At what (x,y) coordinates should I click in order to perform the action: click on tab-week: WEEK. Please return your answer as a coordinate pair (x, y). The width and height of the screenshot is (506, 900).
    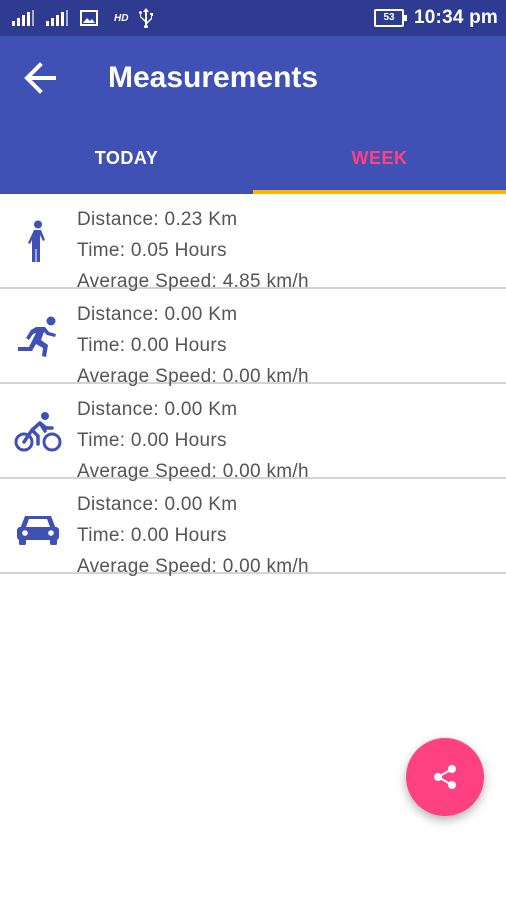
    Looking at the image, I should click on (379, 163).